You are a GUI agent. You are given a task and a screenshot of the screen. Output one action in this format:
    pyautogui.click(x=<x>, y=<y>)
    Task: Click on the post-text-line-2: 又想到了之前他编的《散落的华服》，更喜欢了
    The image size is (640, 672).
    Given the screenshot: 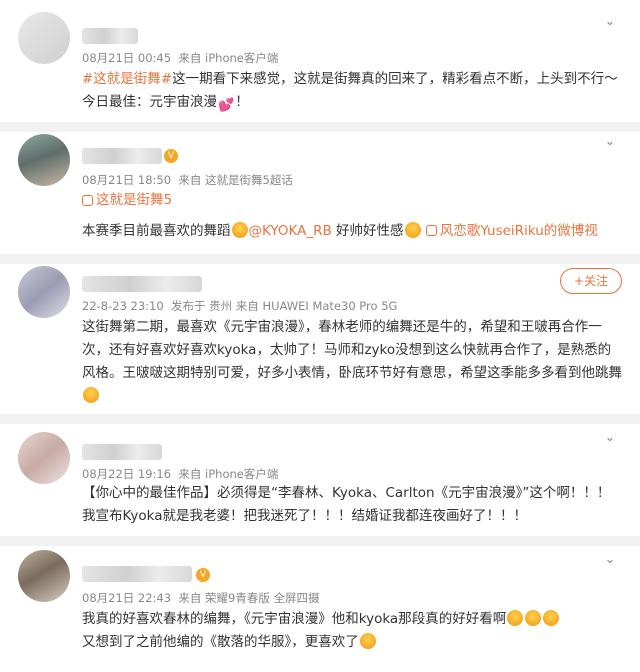 What is the action you would take?
    pyautogui.click(x=352, y=642)
    